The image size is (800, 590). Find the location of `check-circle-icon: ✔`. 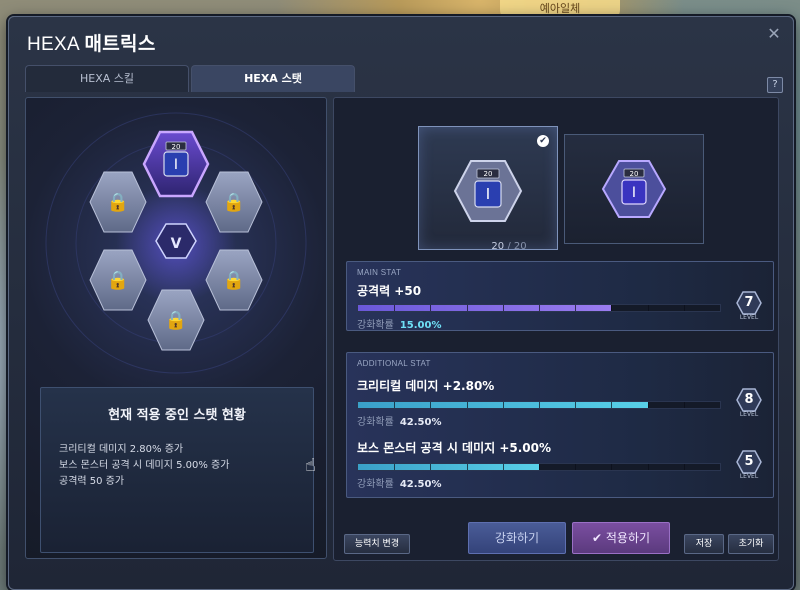

check-circle-icon: ✔ is located at coordinates (597, 538).